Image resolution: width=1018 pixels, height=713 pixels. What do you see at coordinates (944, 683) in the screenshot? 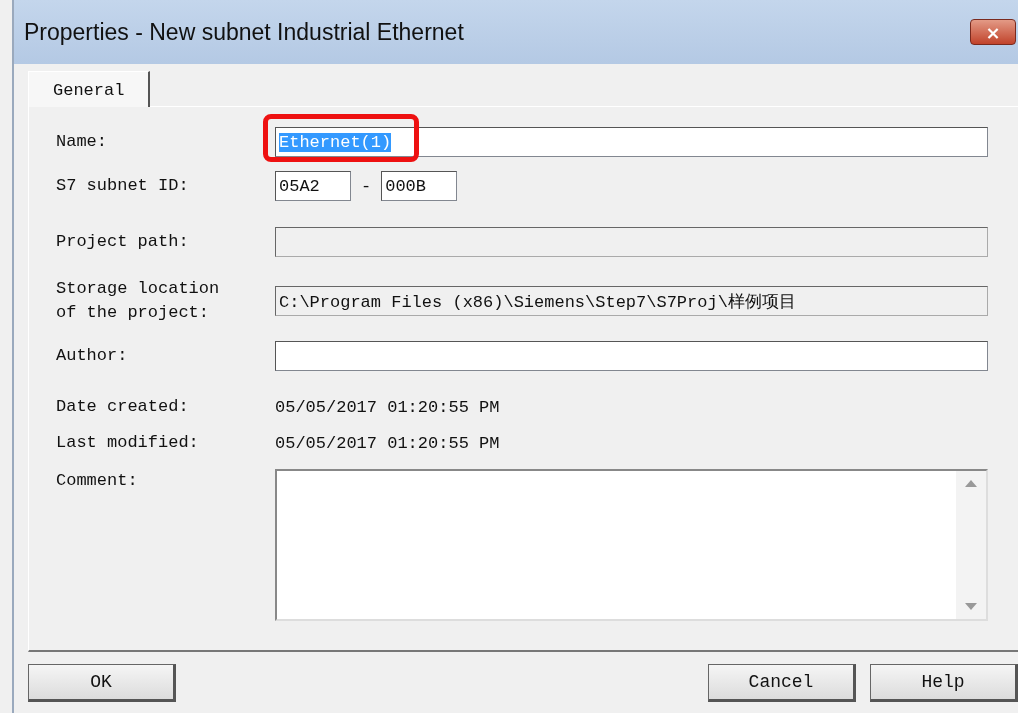
I see `dialog-button: Help` at bounding box center [944, 683].